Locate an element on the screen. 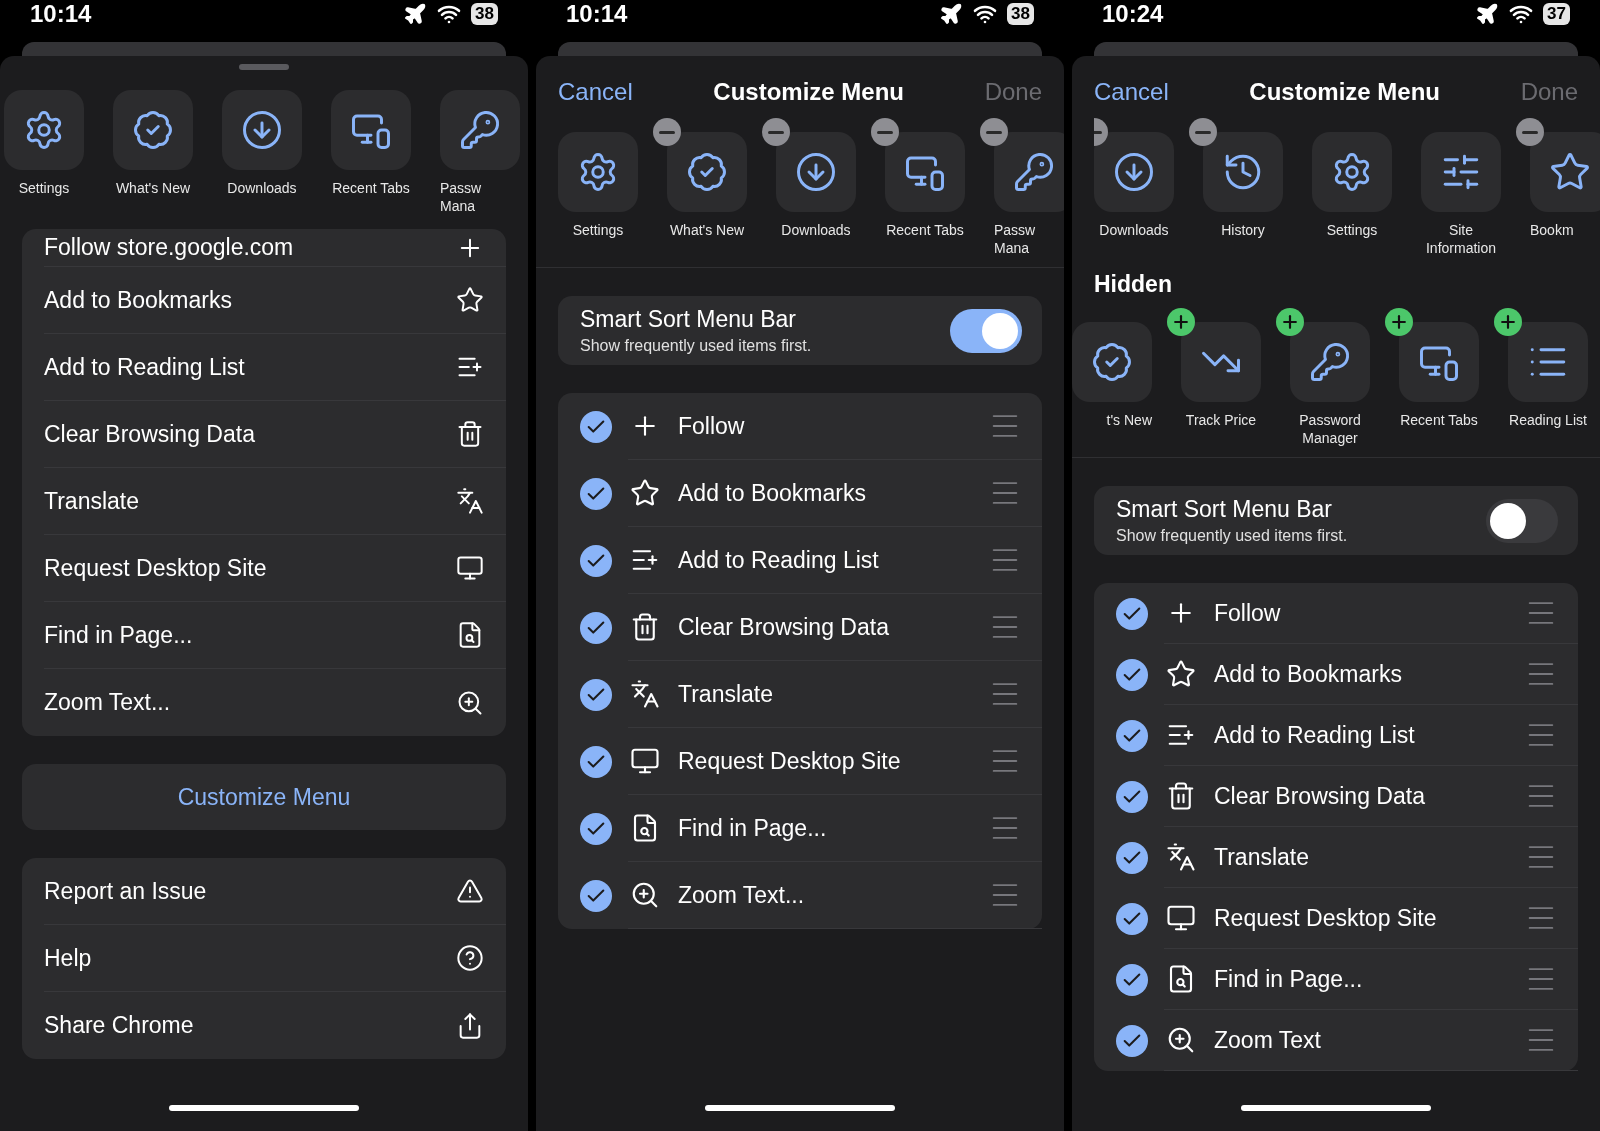  menu-item: Request Desktop Site is located at coordinates (275, 568).